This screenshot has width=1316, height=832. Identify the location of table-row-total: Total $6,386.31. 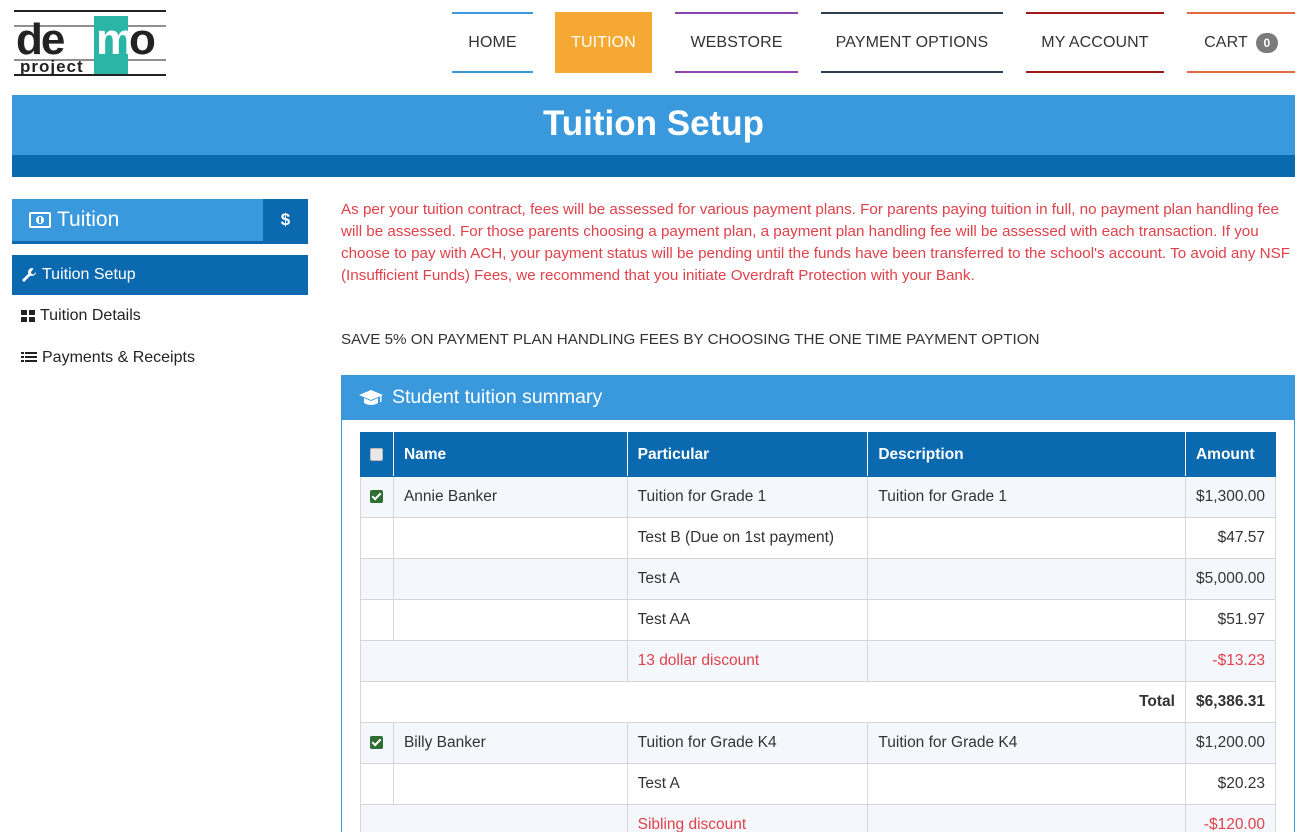
(818, 702).